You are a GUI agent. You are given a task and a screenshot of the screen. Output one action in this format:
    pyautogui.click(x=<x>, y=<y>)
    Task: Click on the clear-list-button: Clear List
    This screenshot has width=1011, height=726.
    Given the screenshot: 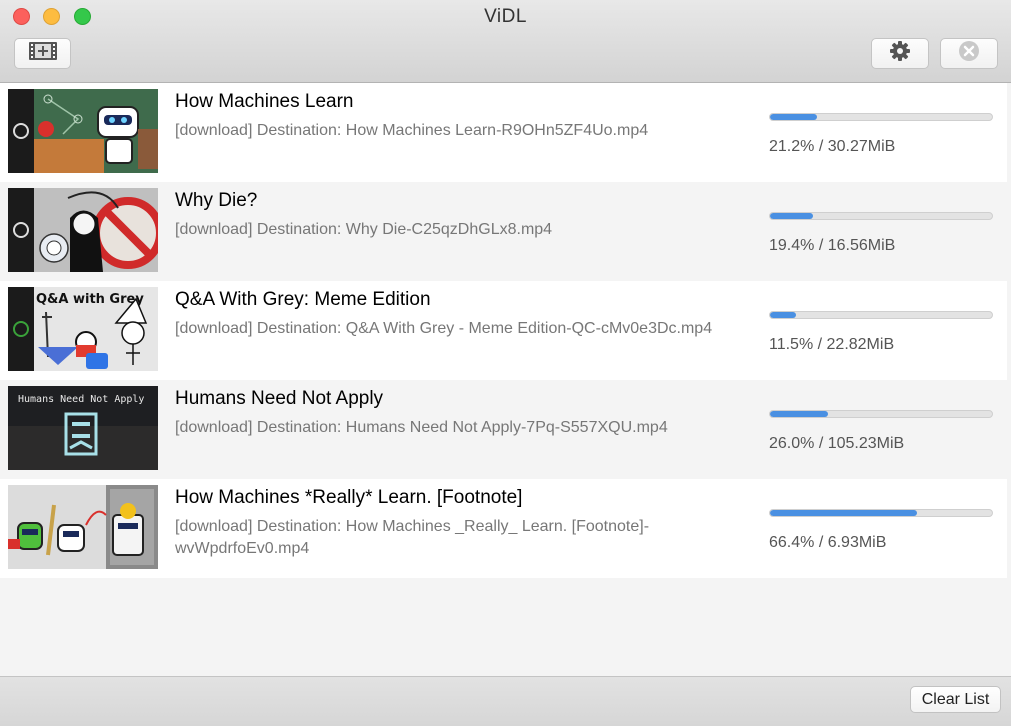 What is the action you would take?
    pyautogui.click(x=955, y=699)
    